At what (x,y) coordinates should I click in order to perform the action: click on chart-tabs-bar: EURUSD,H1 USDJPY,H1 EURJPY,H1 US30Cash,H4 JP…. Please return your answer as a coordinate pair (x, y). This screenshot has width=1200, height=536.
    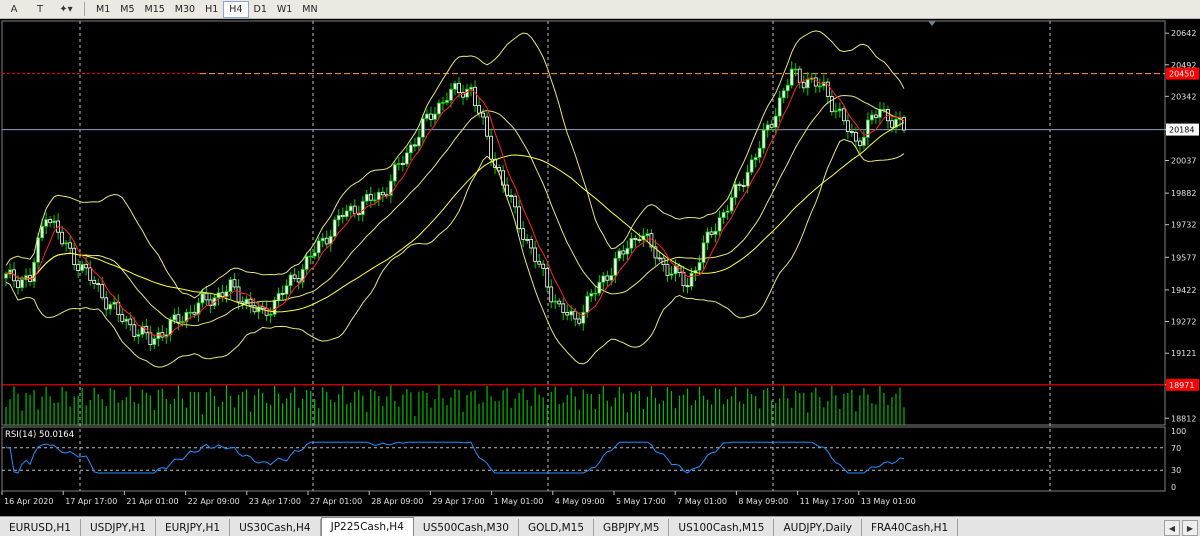
    Looking at the image, I should click on (600, 526).